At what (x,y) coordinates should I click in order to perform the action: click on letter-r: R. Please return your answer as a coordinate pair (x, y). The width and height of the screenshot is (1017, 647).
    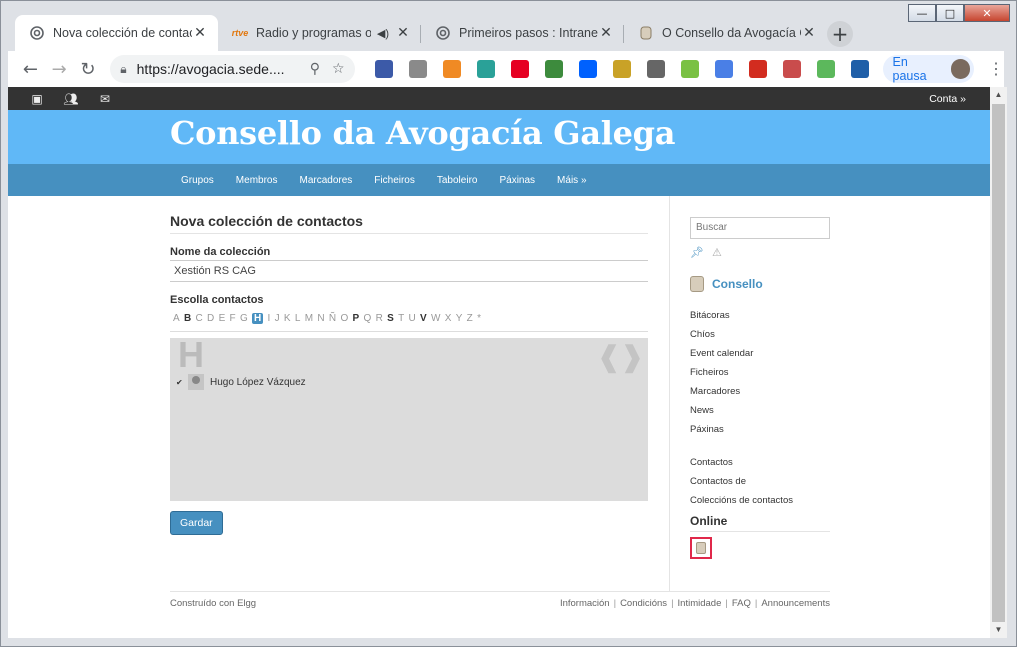
    Looking at the image, I should click on (379, 318).